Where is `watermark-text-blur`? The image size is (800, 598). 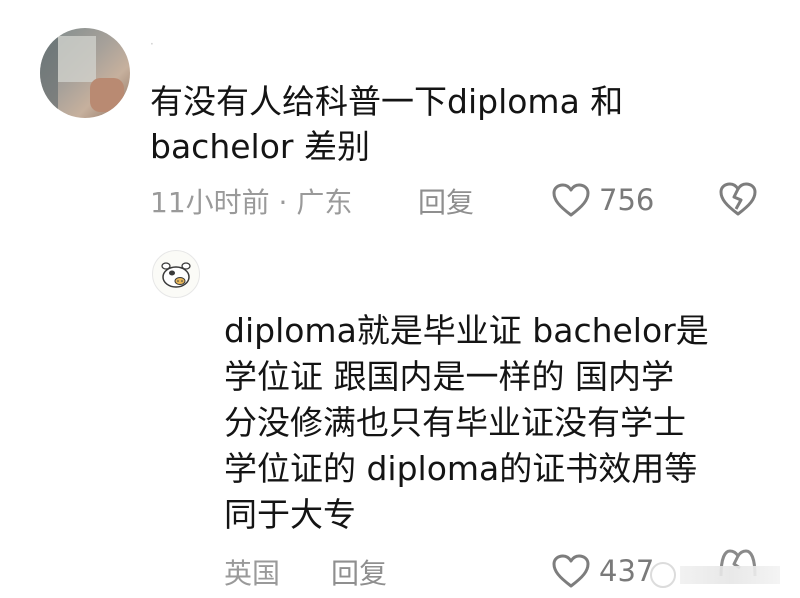 watermark-text-blur is located at coordinates (730, 575).